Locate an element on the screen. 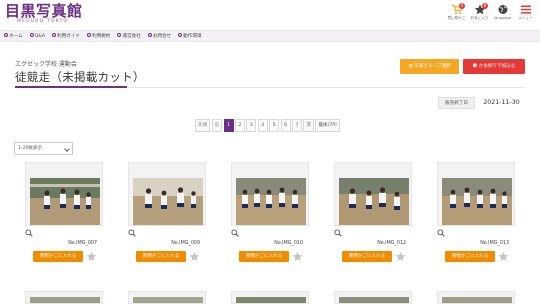  pager-prev: 前 is located at coordinates (217, 125).